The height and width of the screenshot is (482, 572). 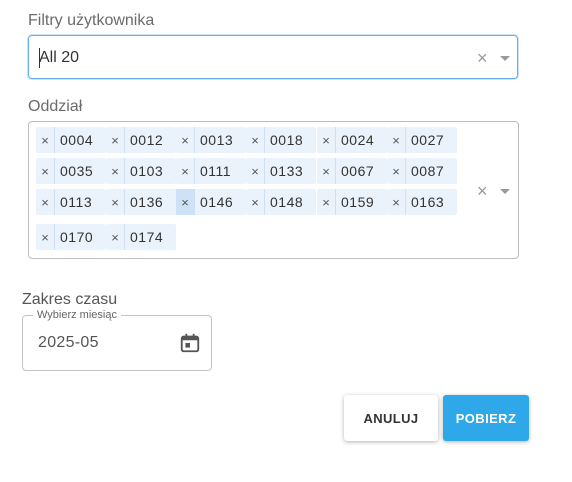 I want to click on branch-tag: × 0004, so click(x=71, y=140).